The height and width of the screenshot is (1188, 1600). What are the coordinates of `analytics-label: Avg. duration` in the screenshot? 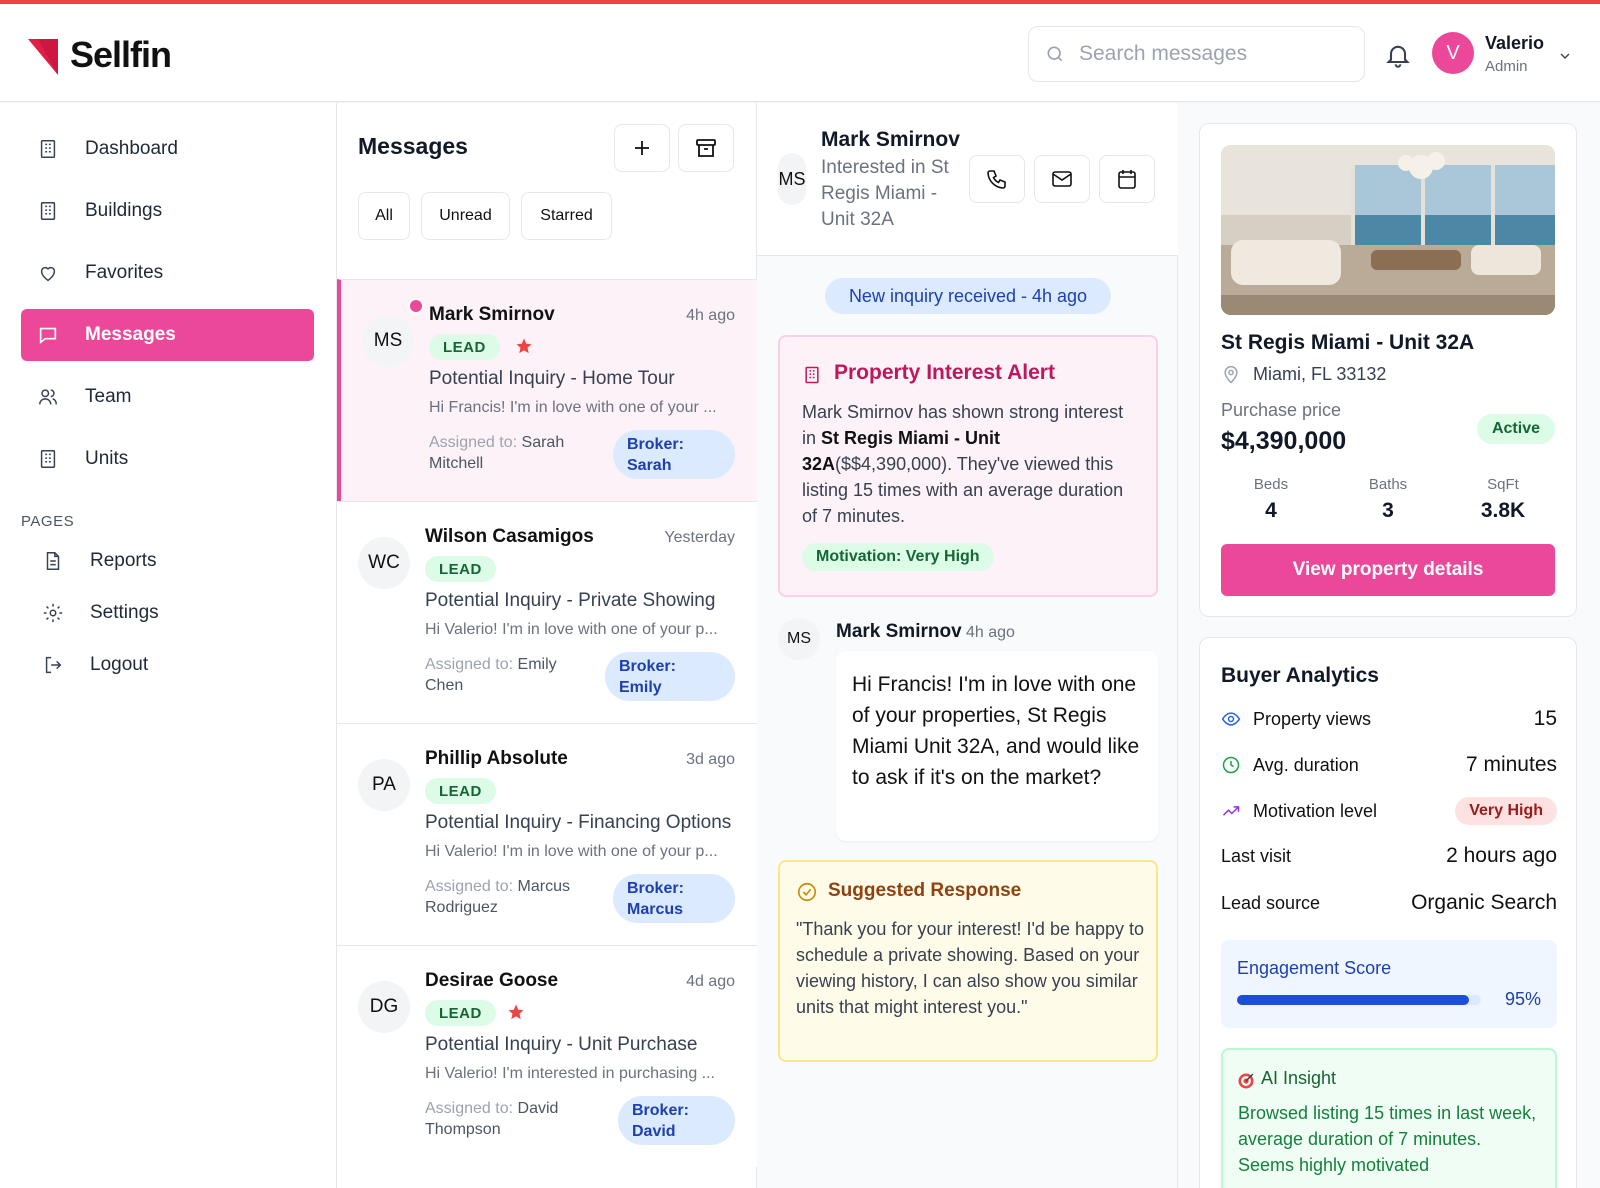 It's located at (1306, 764).